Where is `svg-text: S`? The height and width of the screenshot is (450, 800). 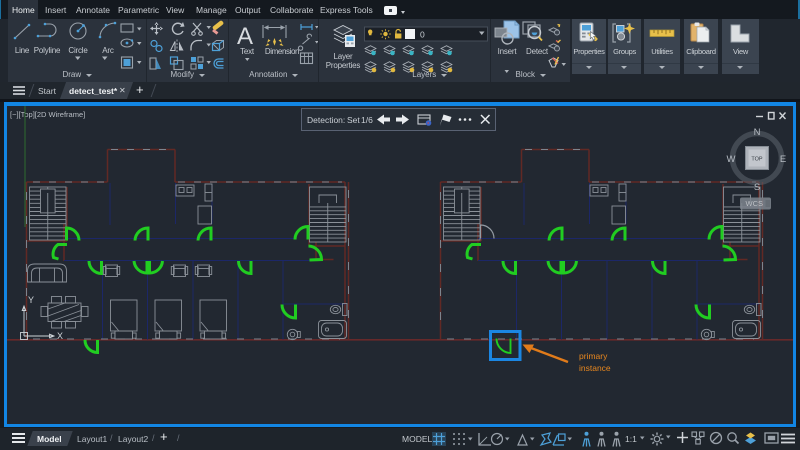
svg-text: S is located at coordinates (757, 187).